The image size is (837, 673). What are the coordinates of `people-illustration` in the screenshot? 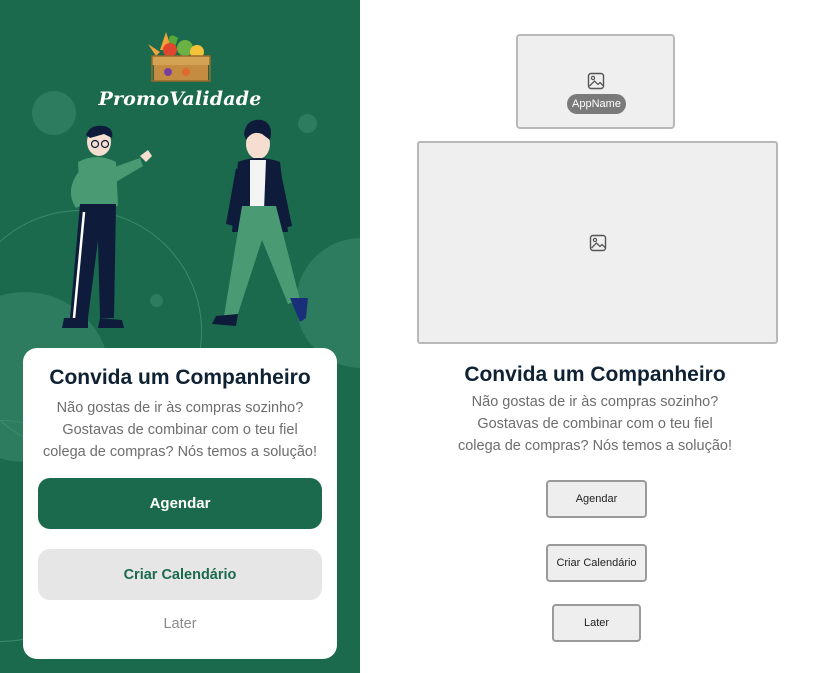 It's located at (185, 180).